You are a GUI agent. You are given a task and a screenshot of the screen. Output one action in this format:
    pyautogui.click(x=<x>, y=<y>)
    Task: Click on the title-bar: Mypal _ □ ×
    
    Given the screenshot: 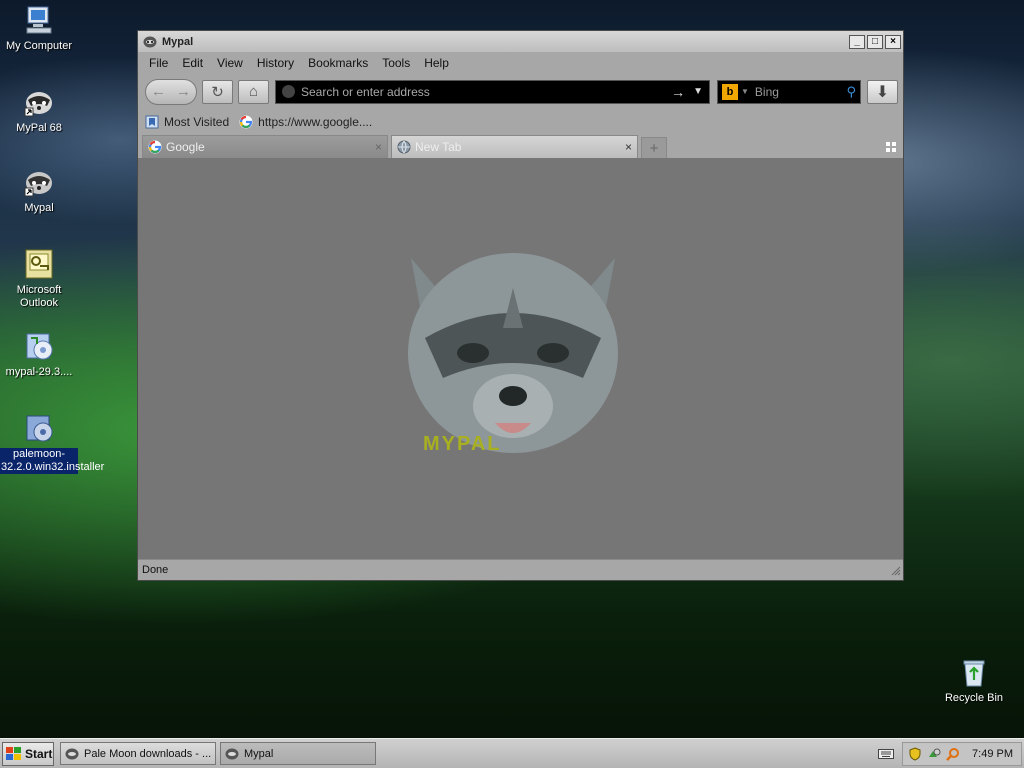 What is the action you would take?
    pyautogui.click(x=520, y=41)
    